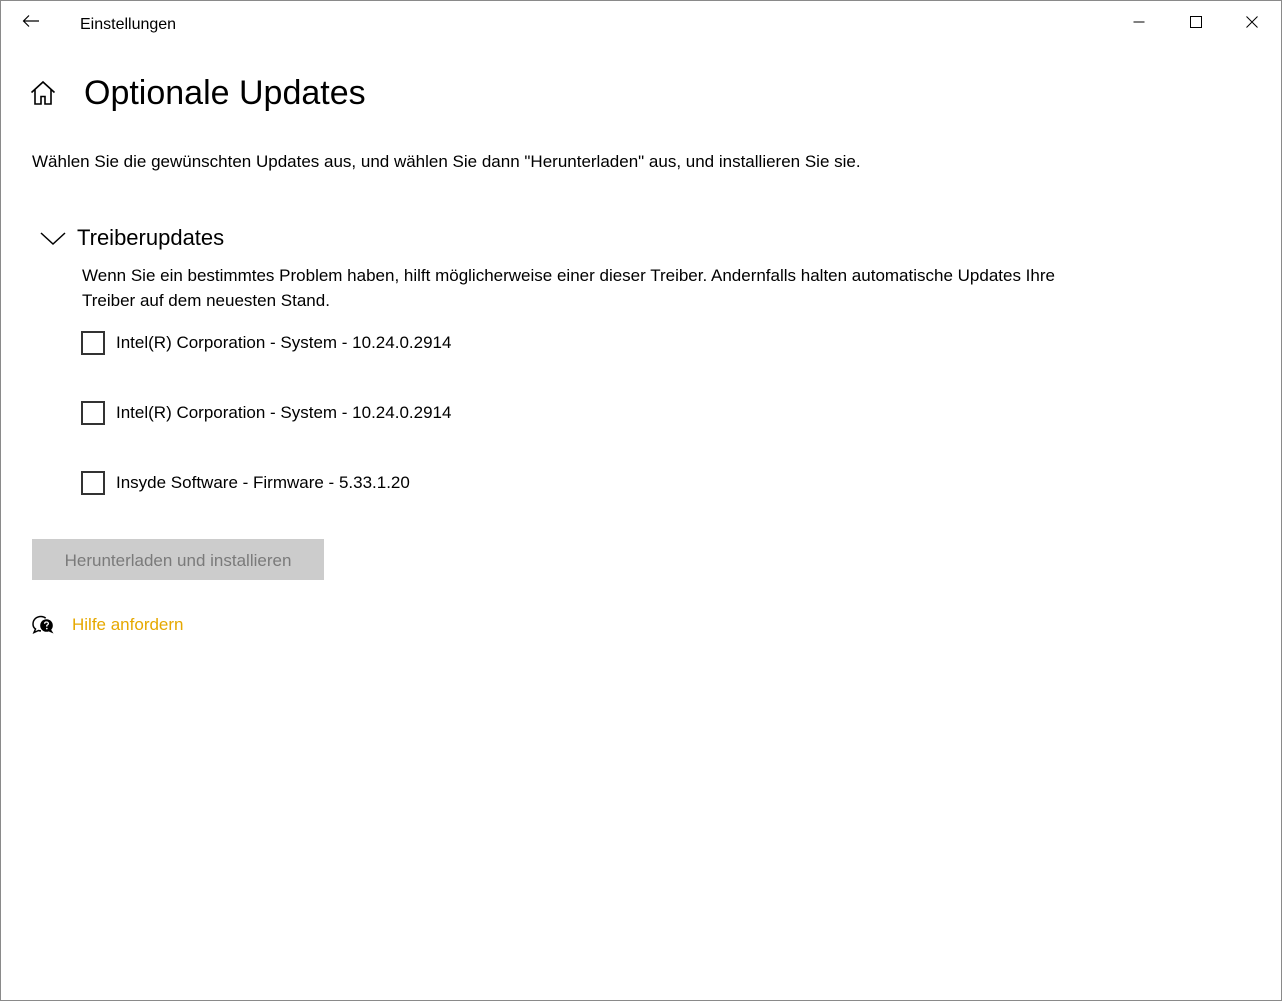 This screenshot has height=1001, width=1282. What do you see at coordinates (178, 559) in the screenshot?
I see `download-and-install-button: Herunterladen und installieren` at bounding box center [178, 559].